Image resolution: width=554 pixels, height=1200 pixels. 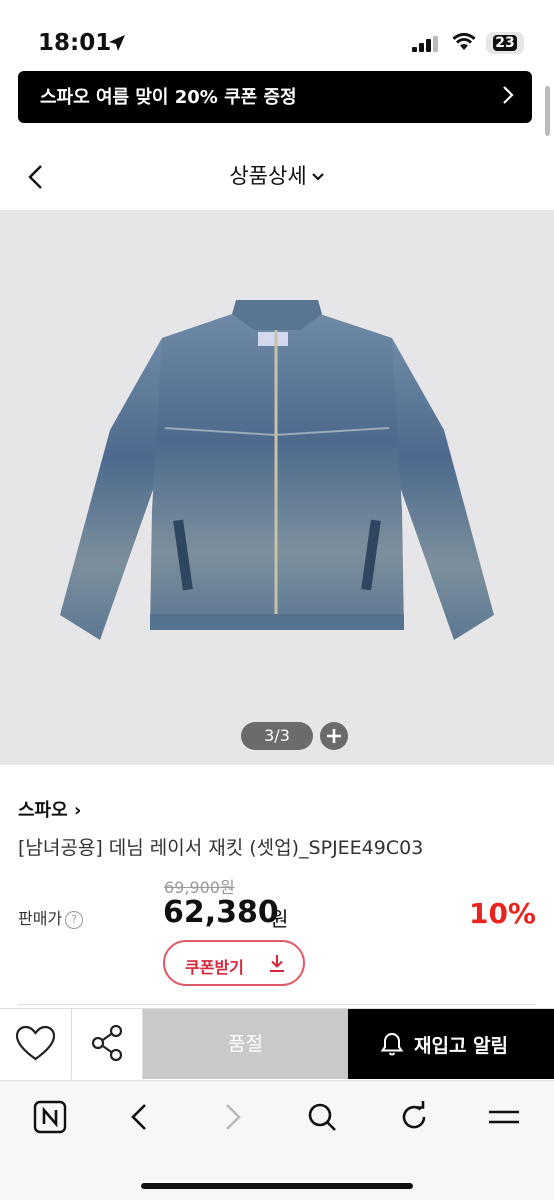 I want to click on discount-rate: 10%, so click(x=502, y=913).